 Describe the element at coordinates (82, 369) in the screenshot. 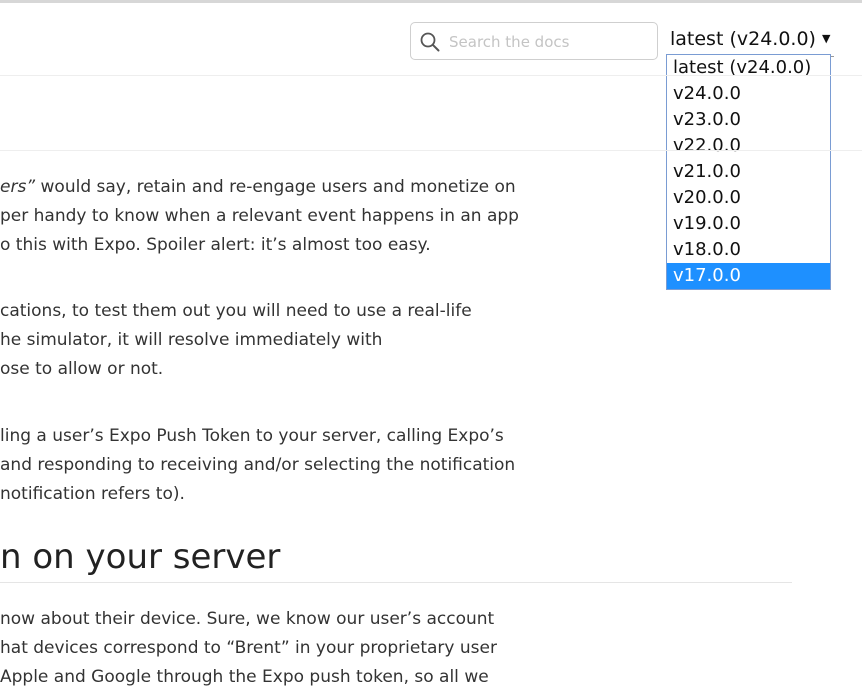

I see `paragraph-line: ose to allow or not.` at that location.